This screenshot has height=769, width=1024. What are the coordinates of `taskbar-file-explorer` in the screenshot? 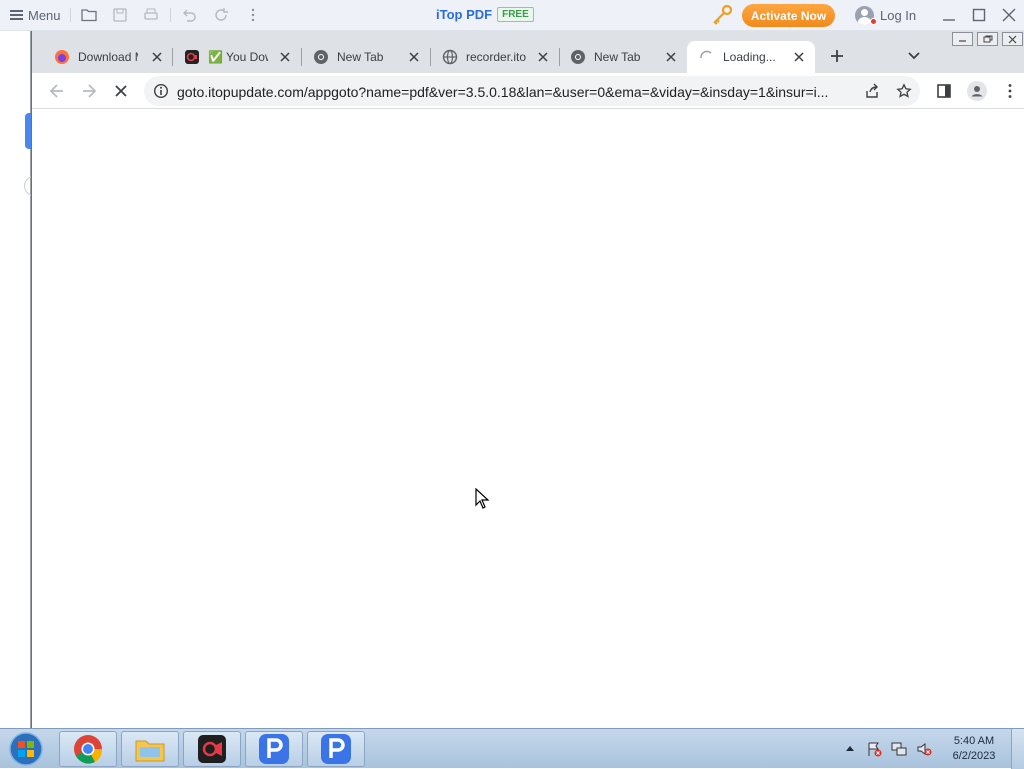 It's located at (150, 749).